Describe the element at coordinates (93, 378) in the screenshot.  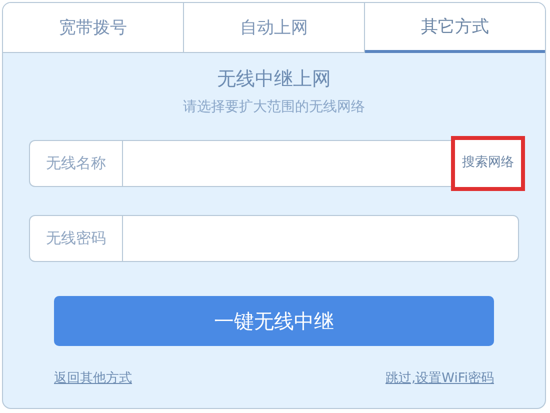
I see `text-link: 返回其他方式` at that location.